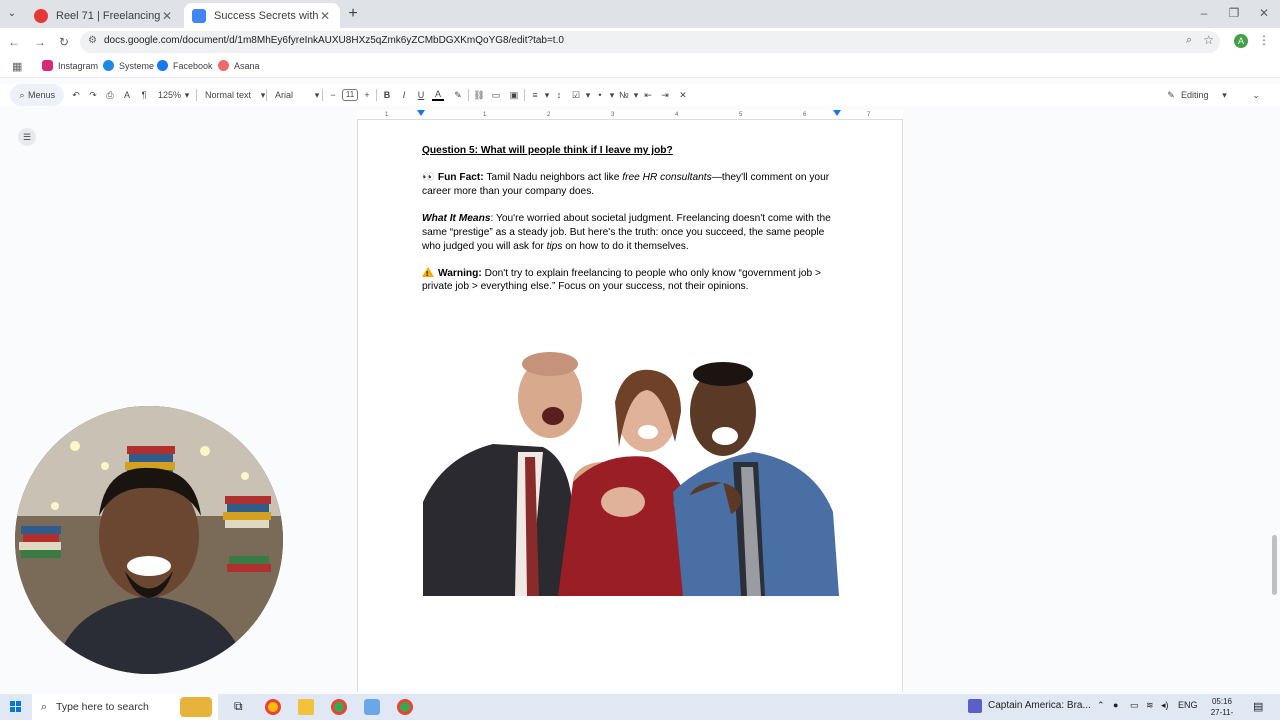 This screenshot has width=1280, height=720. I want to click on document-scrollbar-thumb, so click(1274, 565).